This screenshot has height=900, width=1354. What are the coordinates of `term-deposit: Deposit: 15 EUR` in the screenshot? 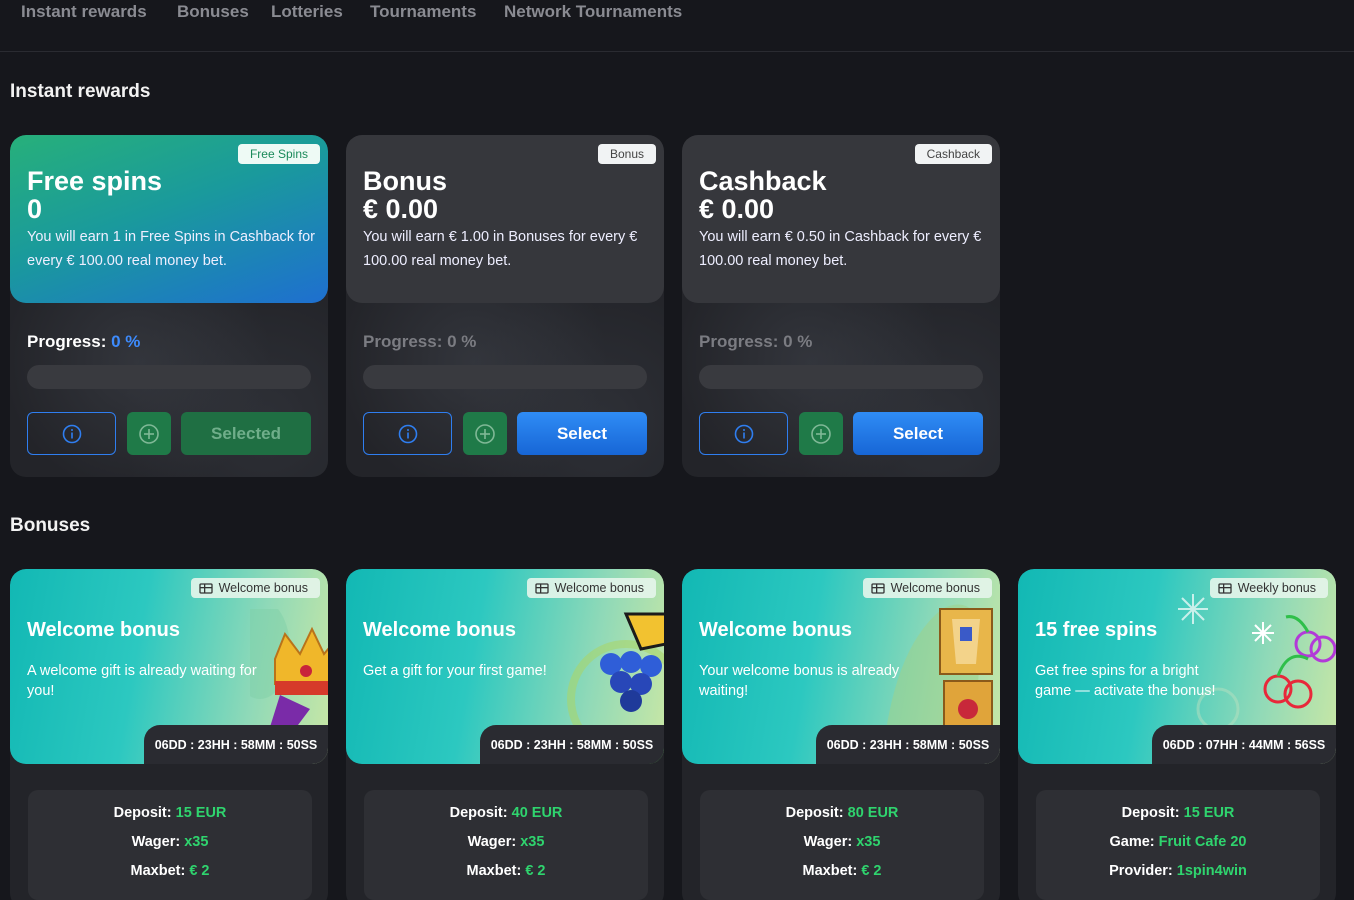 It's located at (170, 813).